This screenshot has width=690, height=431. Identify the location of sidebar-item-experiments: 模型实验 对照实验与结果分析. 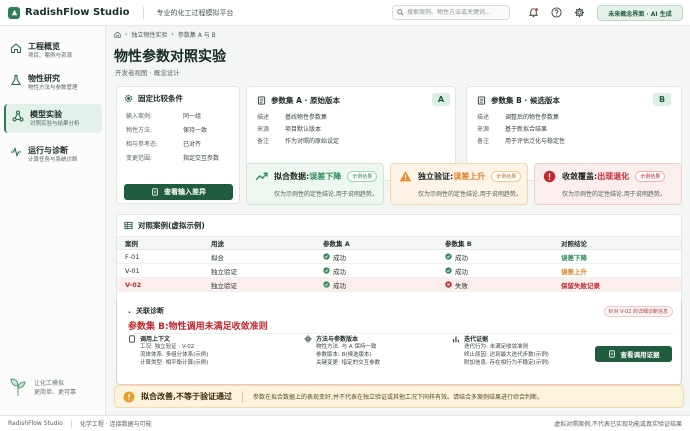
(53, 118).